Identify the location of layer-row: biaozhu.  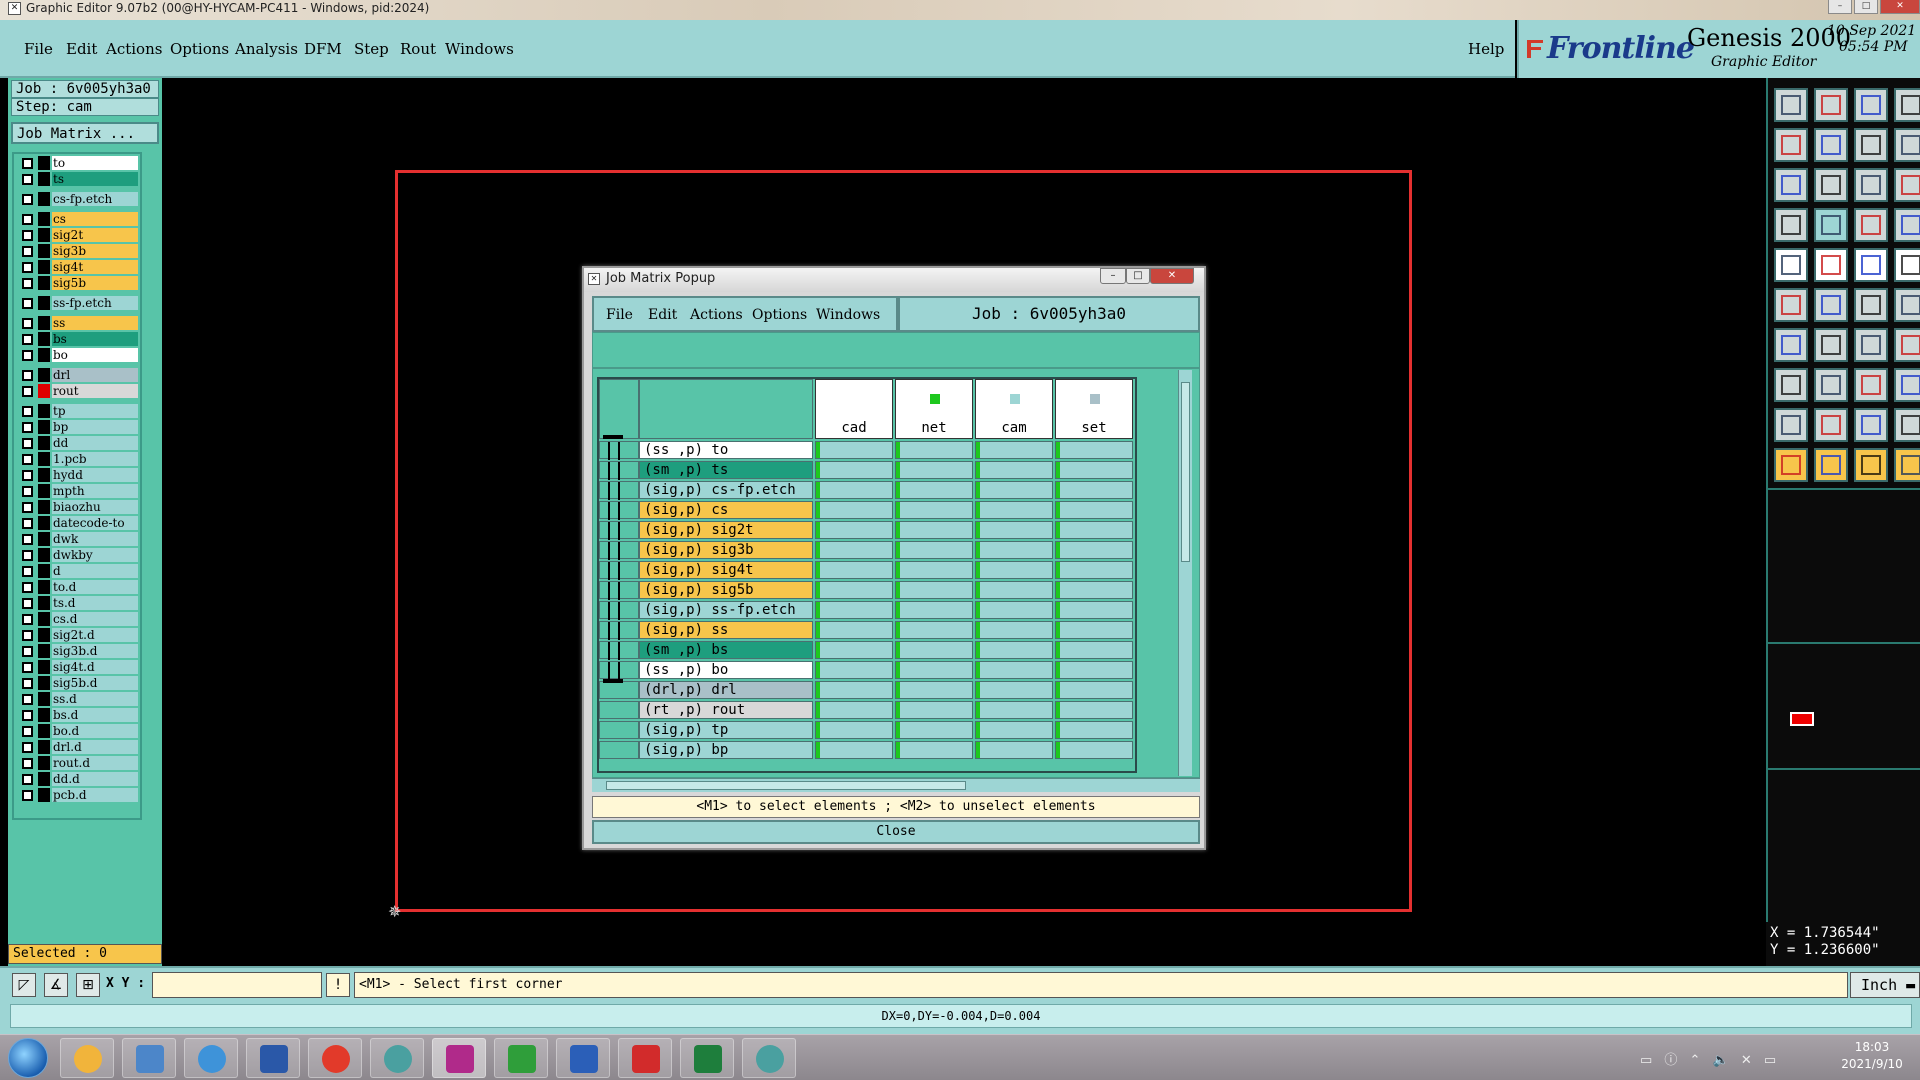
(78, 507).